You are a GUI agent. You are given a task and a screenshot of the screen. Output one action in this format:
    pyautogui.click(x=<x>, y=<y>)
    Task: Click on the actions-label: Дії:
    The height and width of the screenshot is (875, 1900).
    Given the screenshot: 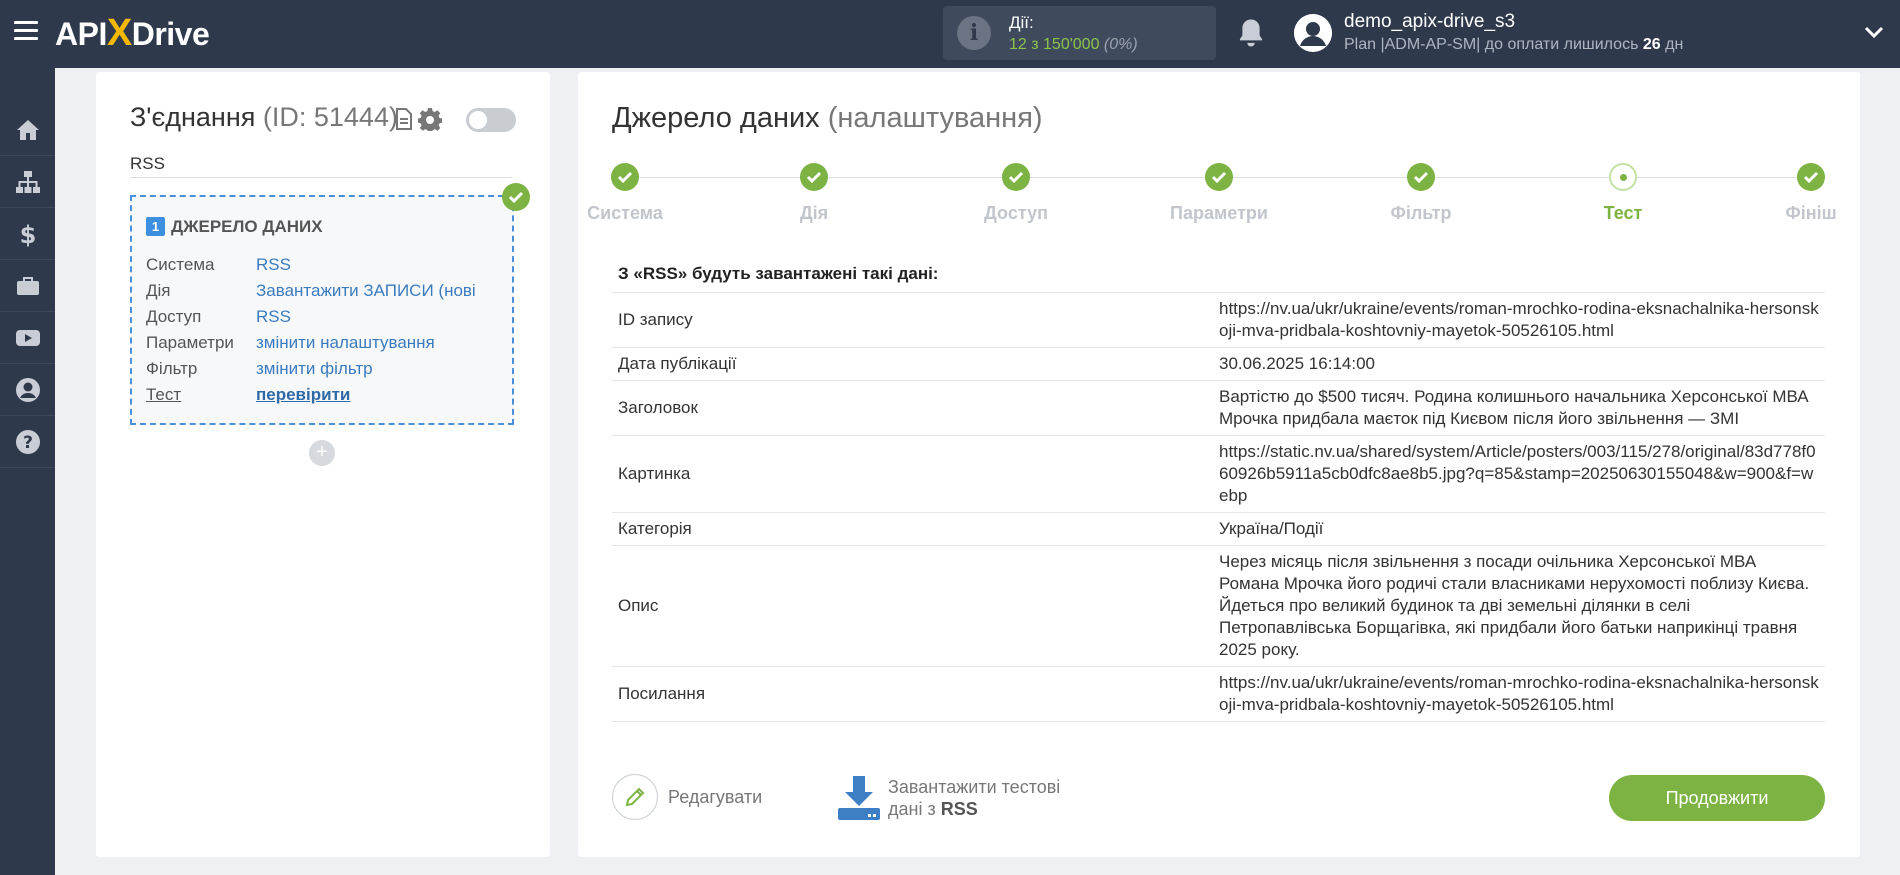 What is the action you would take?
    pyautogui.click(x=1021, y=22)
    